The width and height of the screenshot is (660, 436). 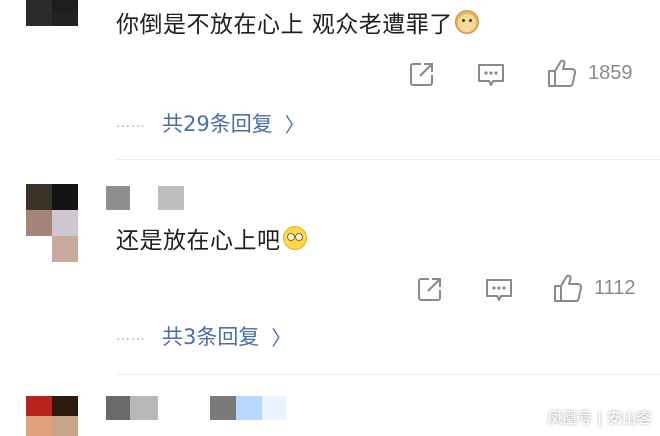 I want to click on like-button: 1112, so click(x=594, y=288).